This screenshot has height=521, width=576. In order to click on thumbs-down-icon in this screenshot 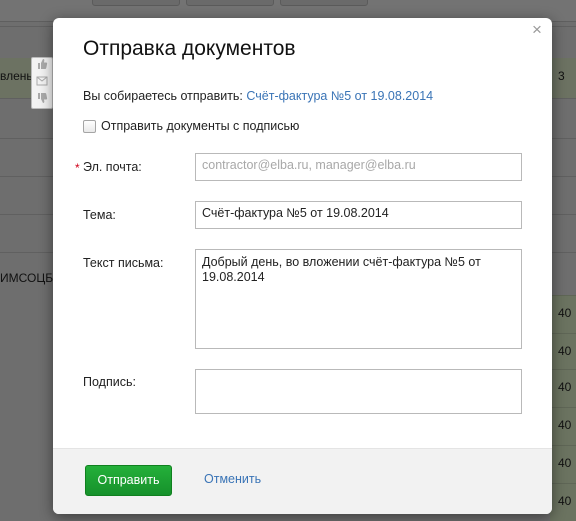, I will do `click(42, 100)`.